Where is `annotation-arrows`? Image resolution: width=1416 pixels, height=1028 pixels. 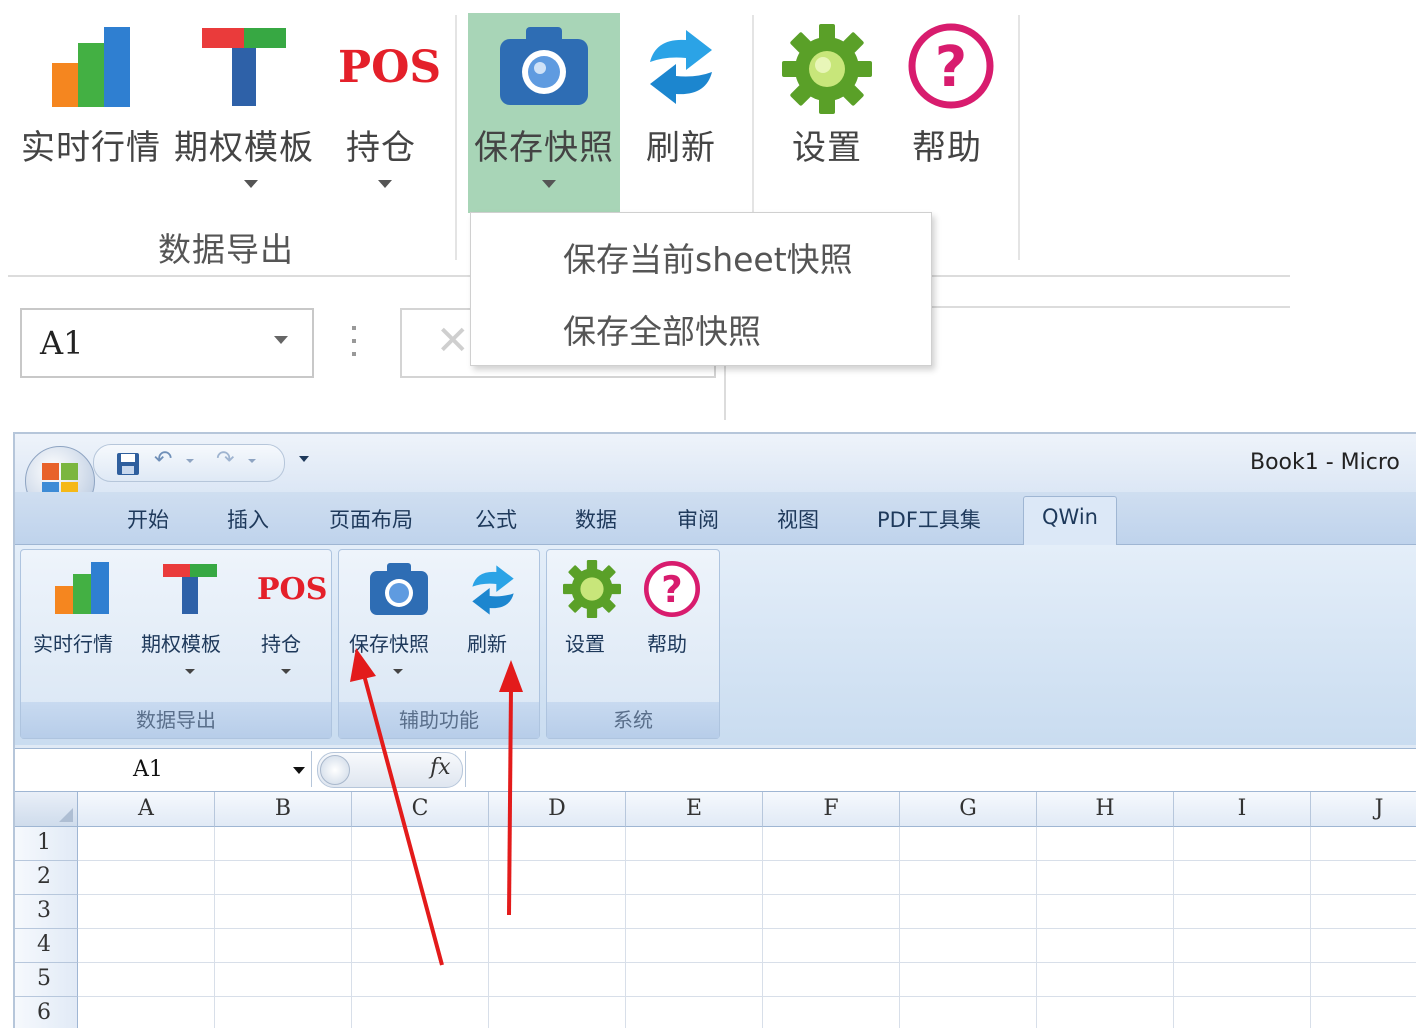
annotation-arrows is located at coordinates (436, 807).